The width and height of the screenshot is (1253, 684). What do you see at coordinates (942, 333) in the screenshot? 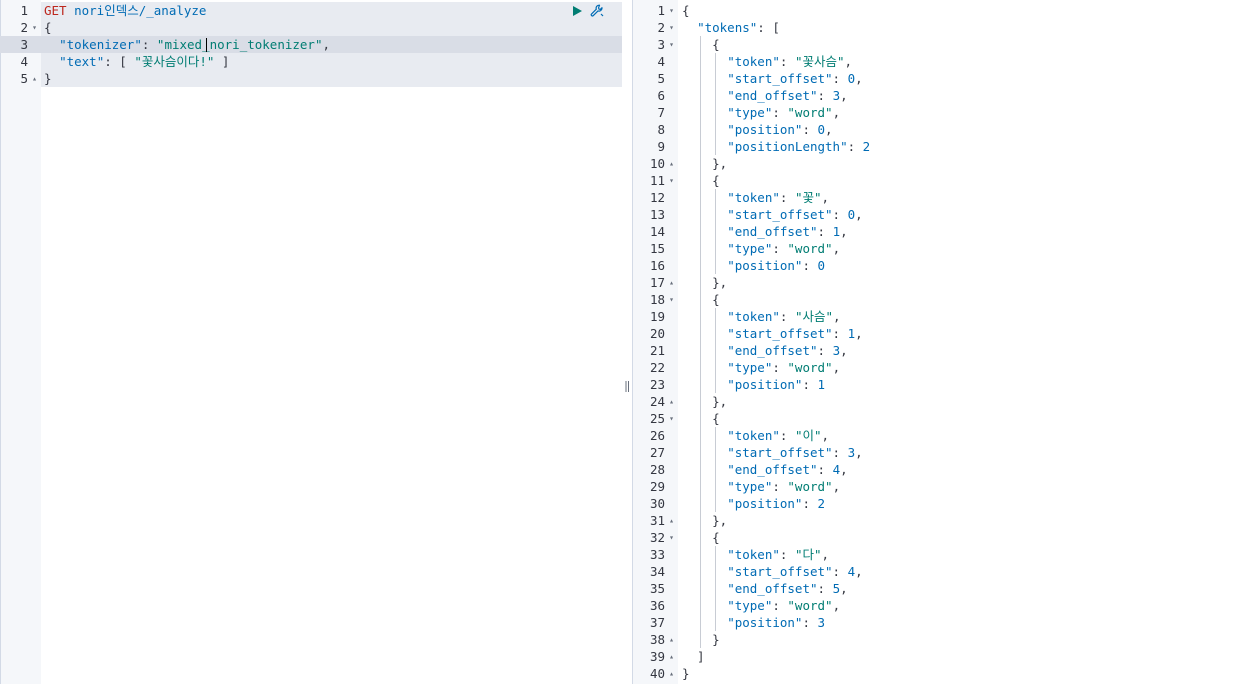
I see `response-line: 20 "start_offset": 1,` at bounding box center [942, 333].